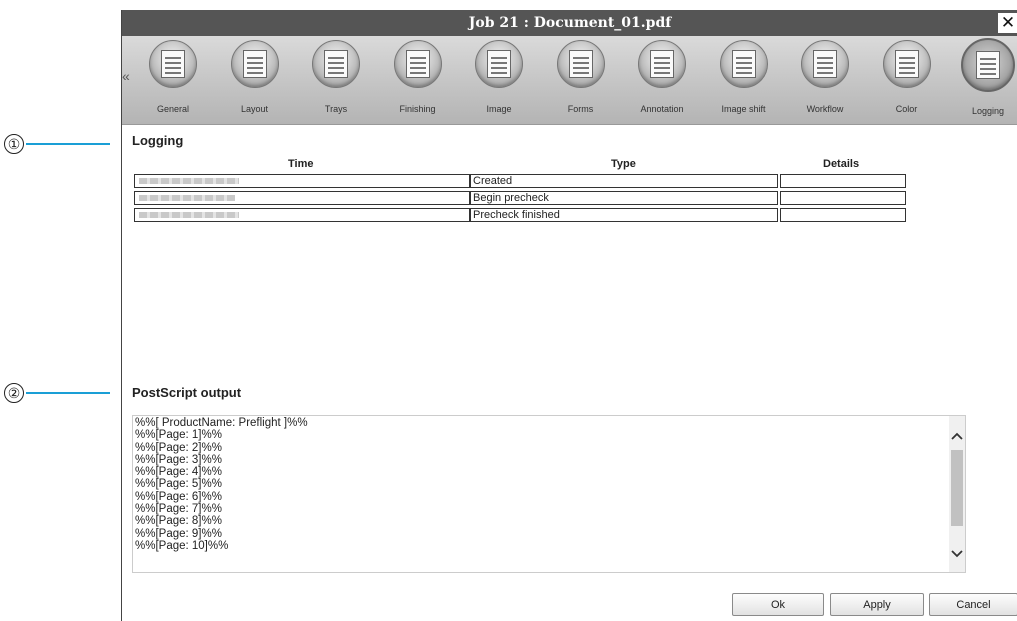 The image size is (1017, 621). What do you see at coordinates (182, 545) in the screenshot?
I see `postscript-line: %%[Page: 10]%%` at bounding box center [182, 545].